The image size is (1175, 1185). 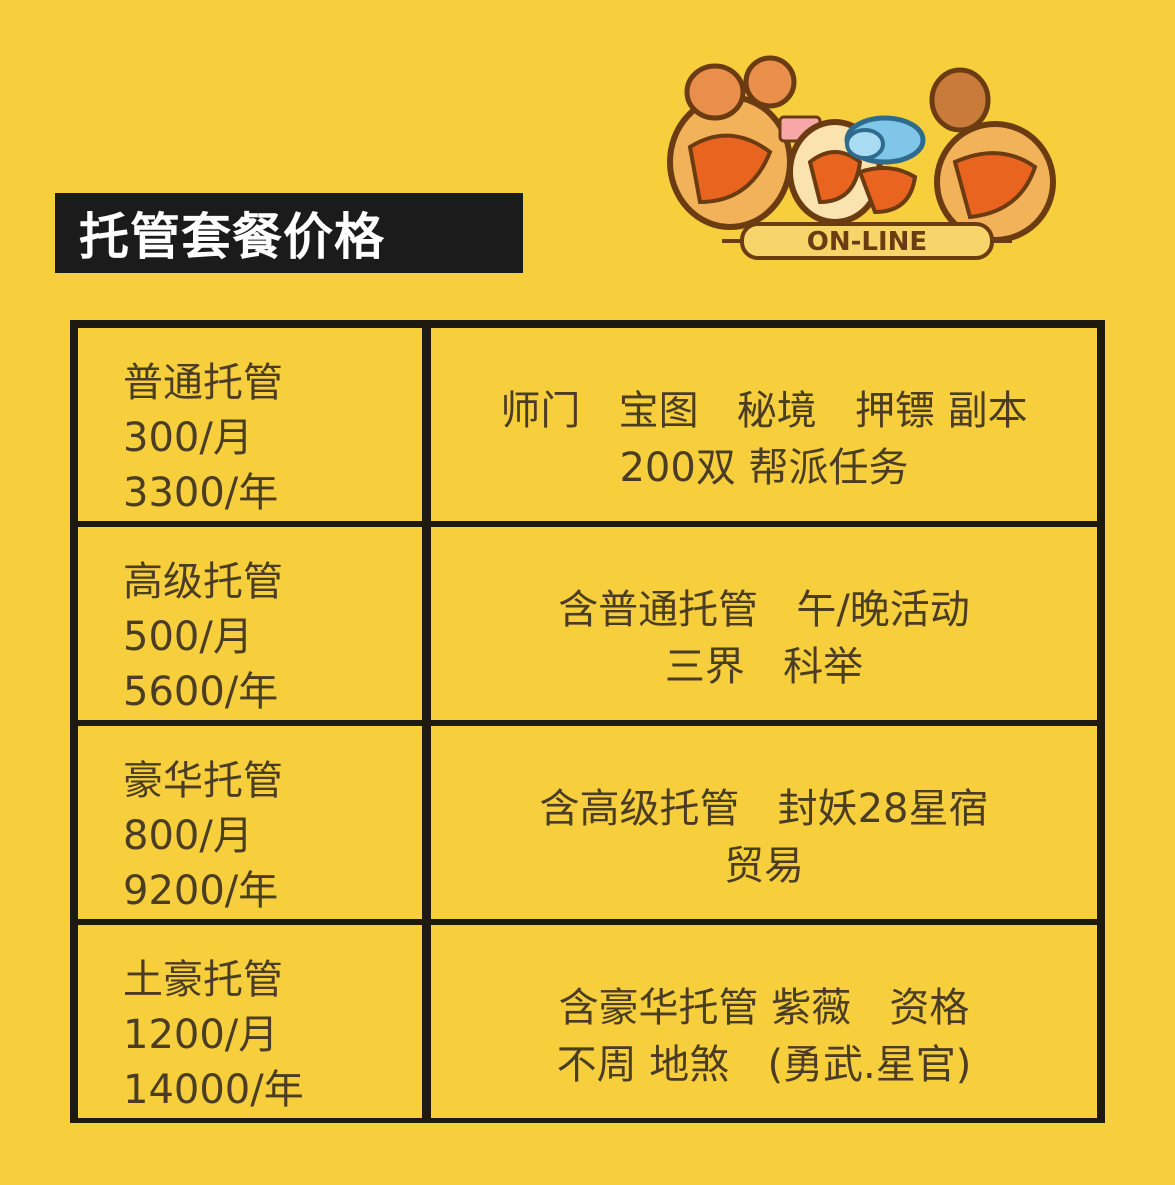 I want to click on plan-price-cell: 普通托管 300/月 3300/年, so click(x=250, y=424).